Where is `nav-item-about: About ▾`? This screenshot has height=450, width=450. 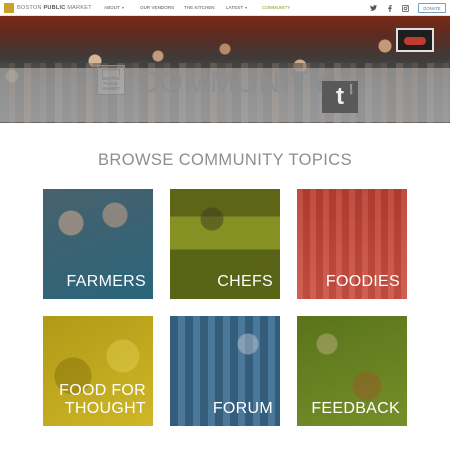
nav-item-about: About ▾ is located at coordinates (114, 7).